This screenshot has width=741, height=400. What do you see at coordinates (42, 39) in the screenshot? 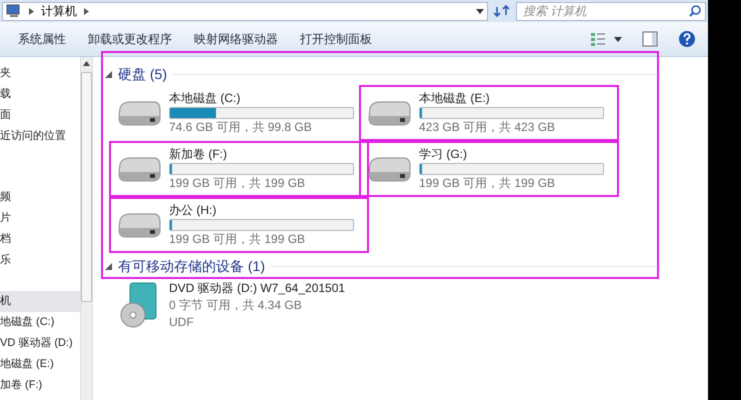
I see `toolbar-button: 系统属性` at bounding box center [42, 39].